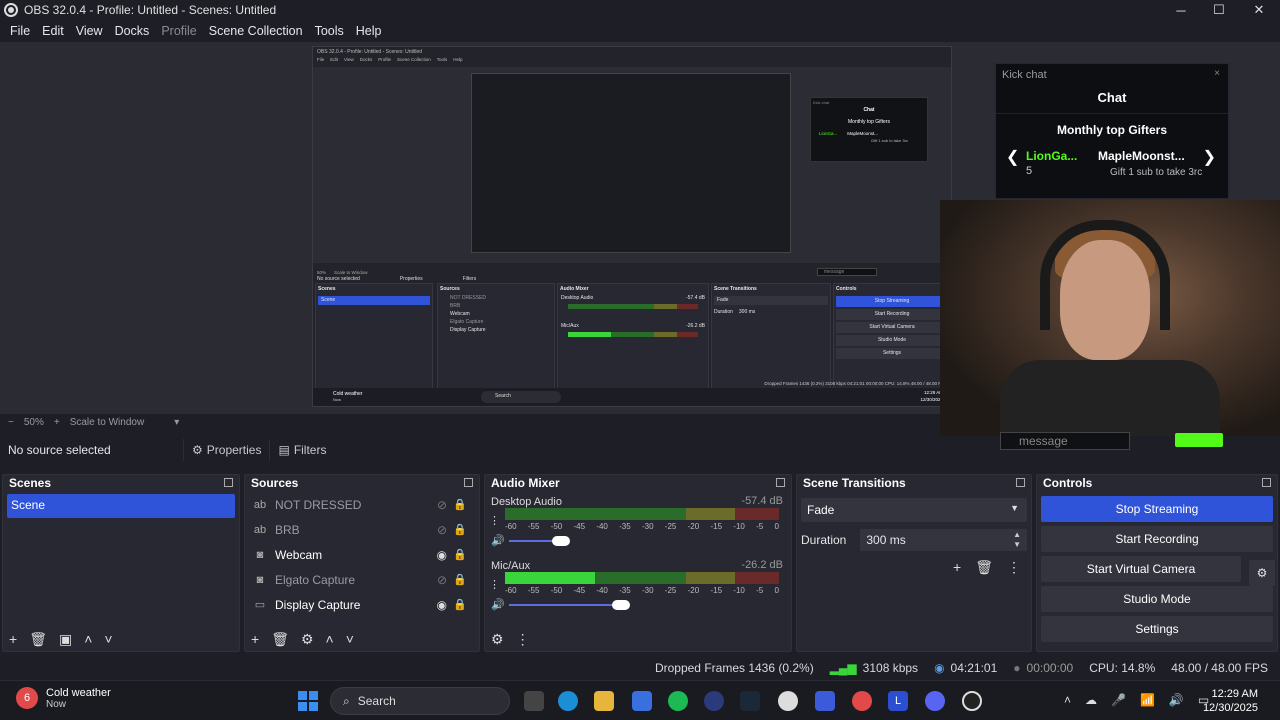  What do you see at coordinates (1230, 701) in the screenshot?
I see `clock: 12:29 AM 12/30/2025` at bounding box center [1230, 701].